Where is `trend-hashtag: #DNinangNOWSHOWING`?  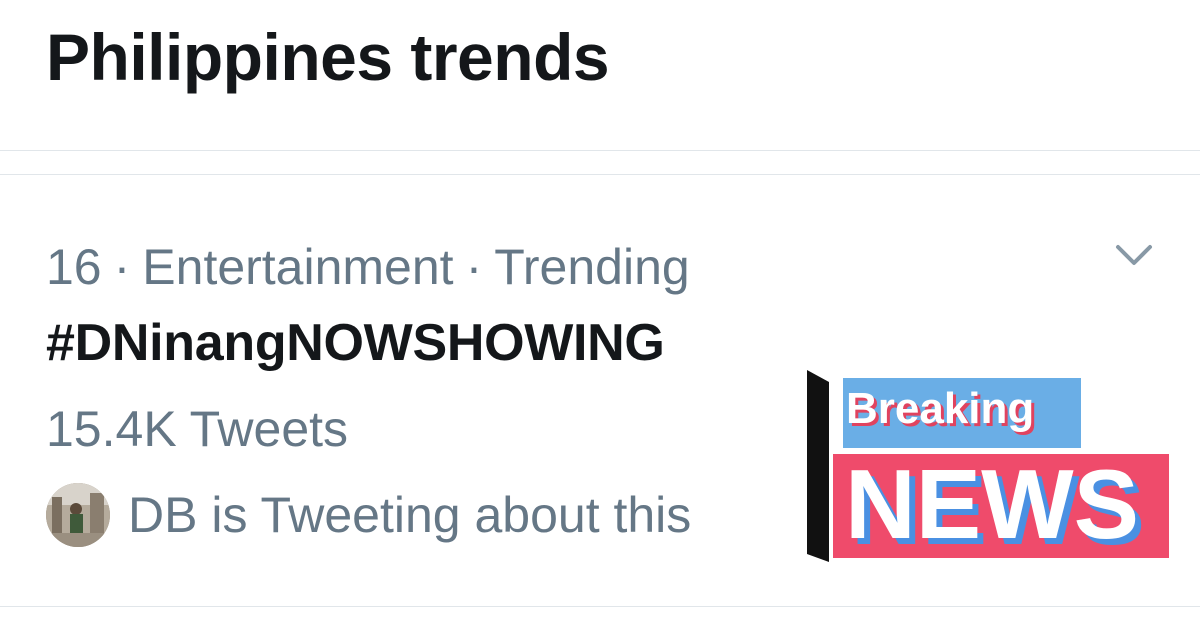 trend-hashtag: #DNinangNOWSHOWING is located at coordinates (355, 343).